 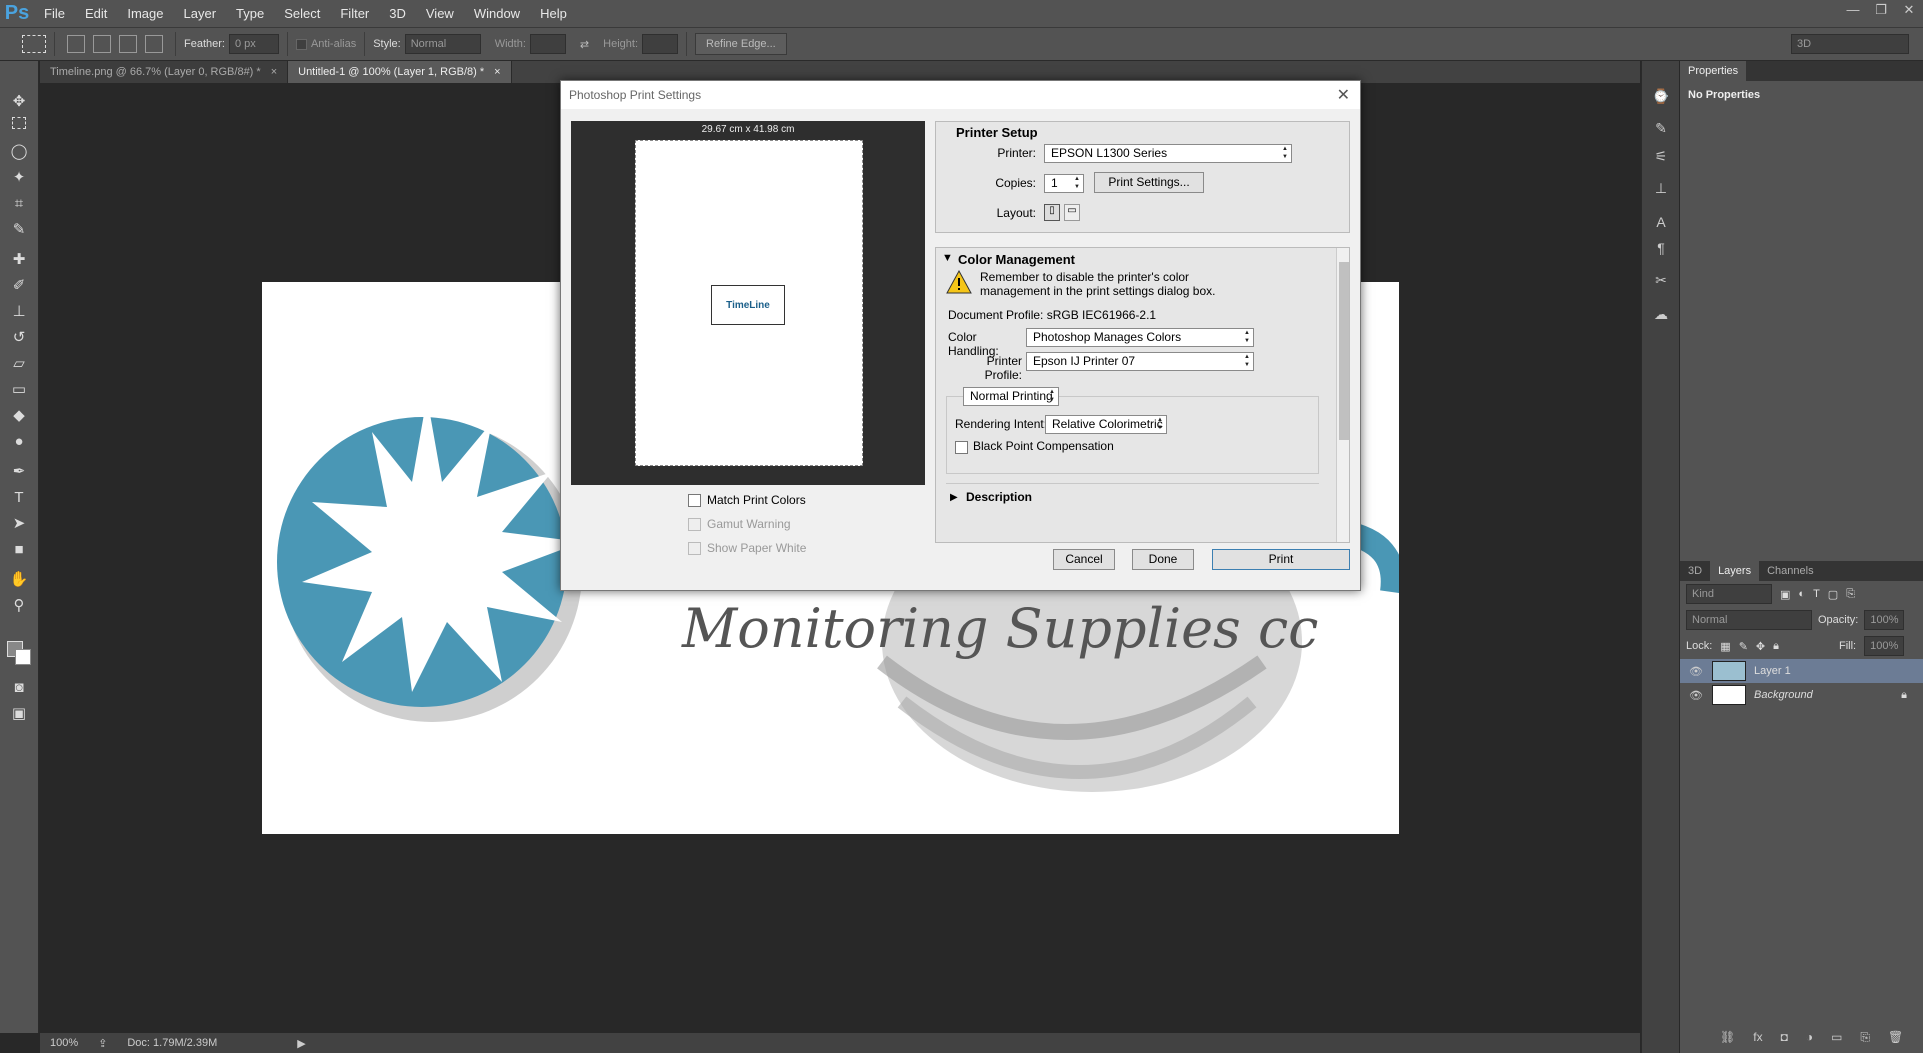 What do you see at coordinates (23, 657) in the screenshot?
I see `background-color-swatch` at bounding box center [23, 657].